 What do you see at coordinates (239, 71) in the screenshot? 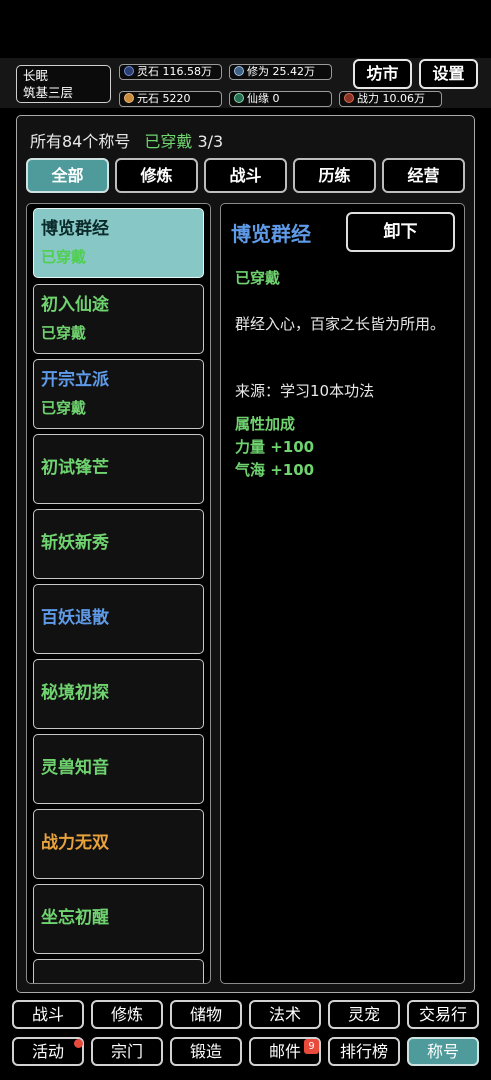
I see `cultivation-icon` at bounding box center [239, 71].